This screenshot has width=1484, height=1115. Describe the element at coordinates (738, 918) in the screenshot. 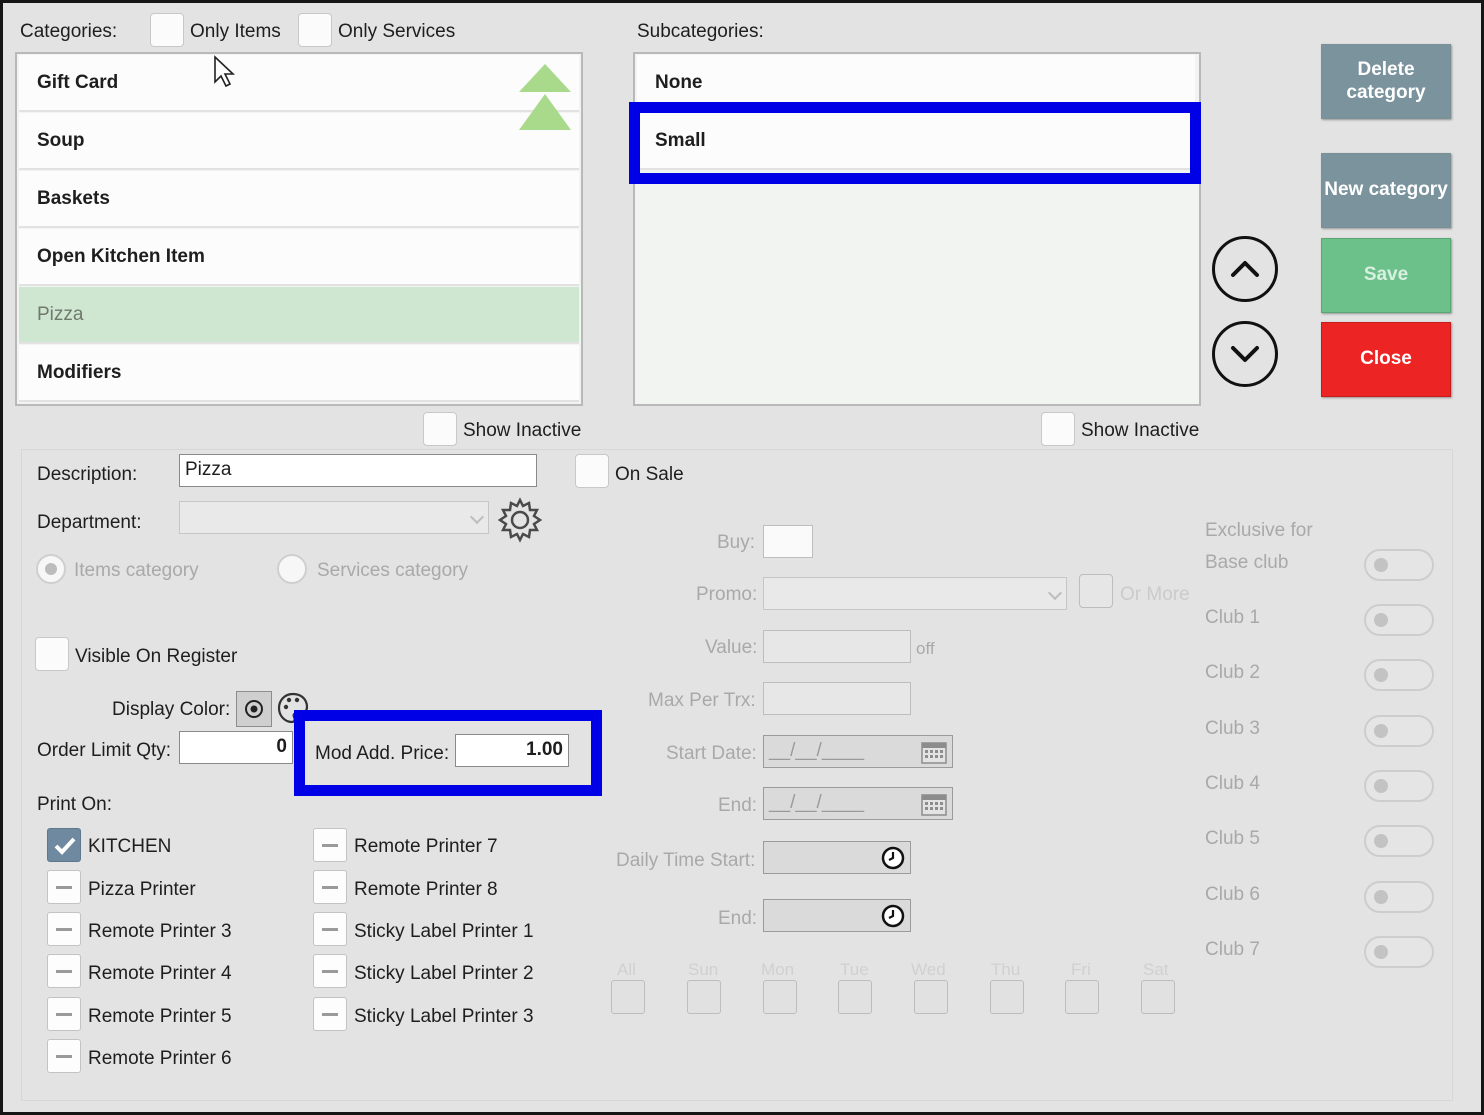

I see `daily-time-end-label: End:` at that location.